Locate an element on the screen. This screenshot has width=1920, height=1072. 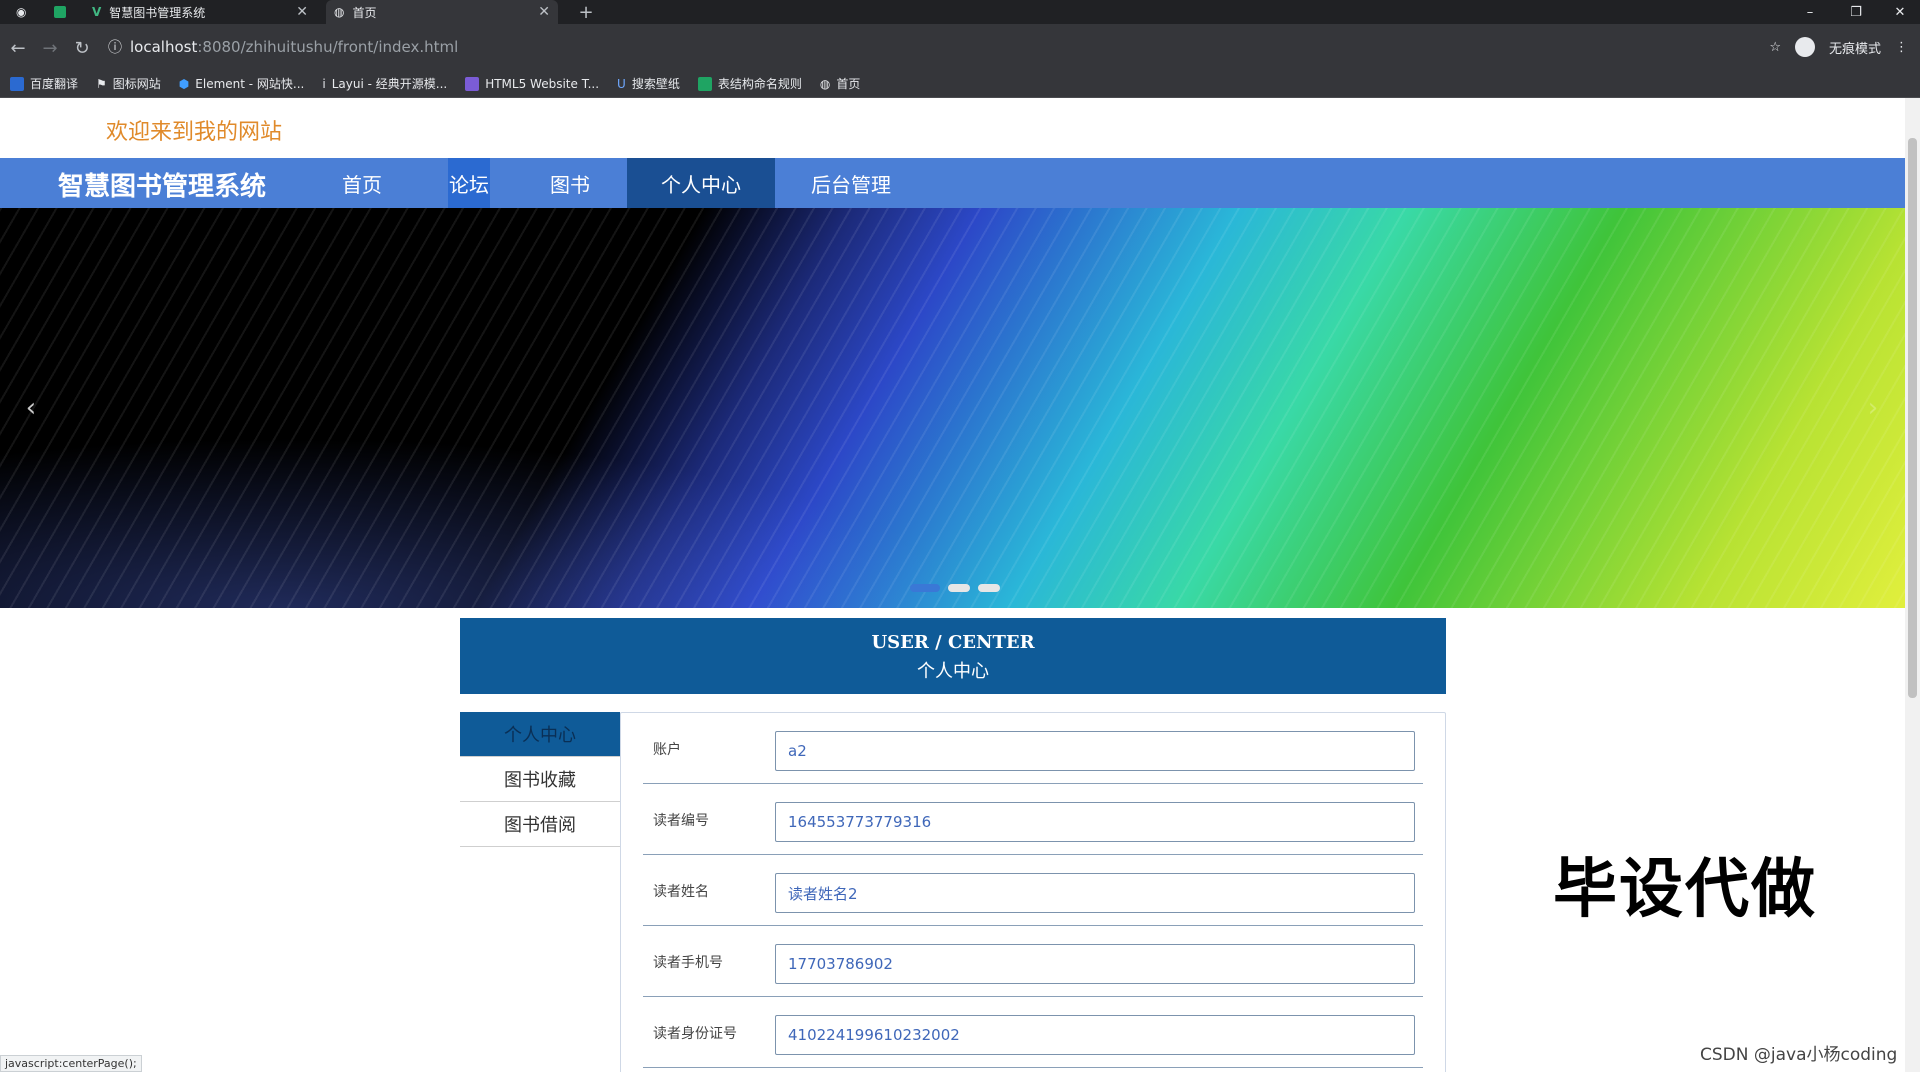
nav-admin: 后台管理 is located at coordinates (851, 183).